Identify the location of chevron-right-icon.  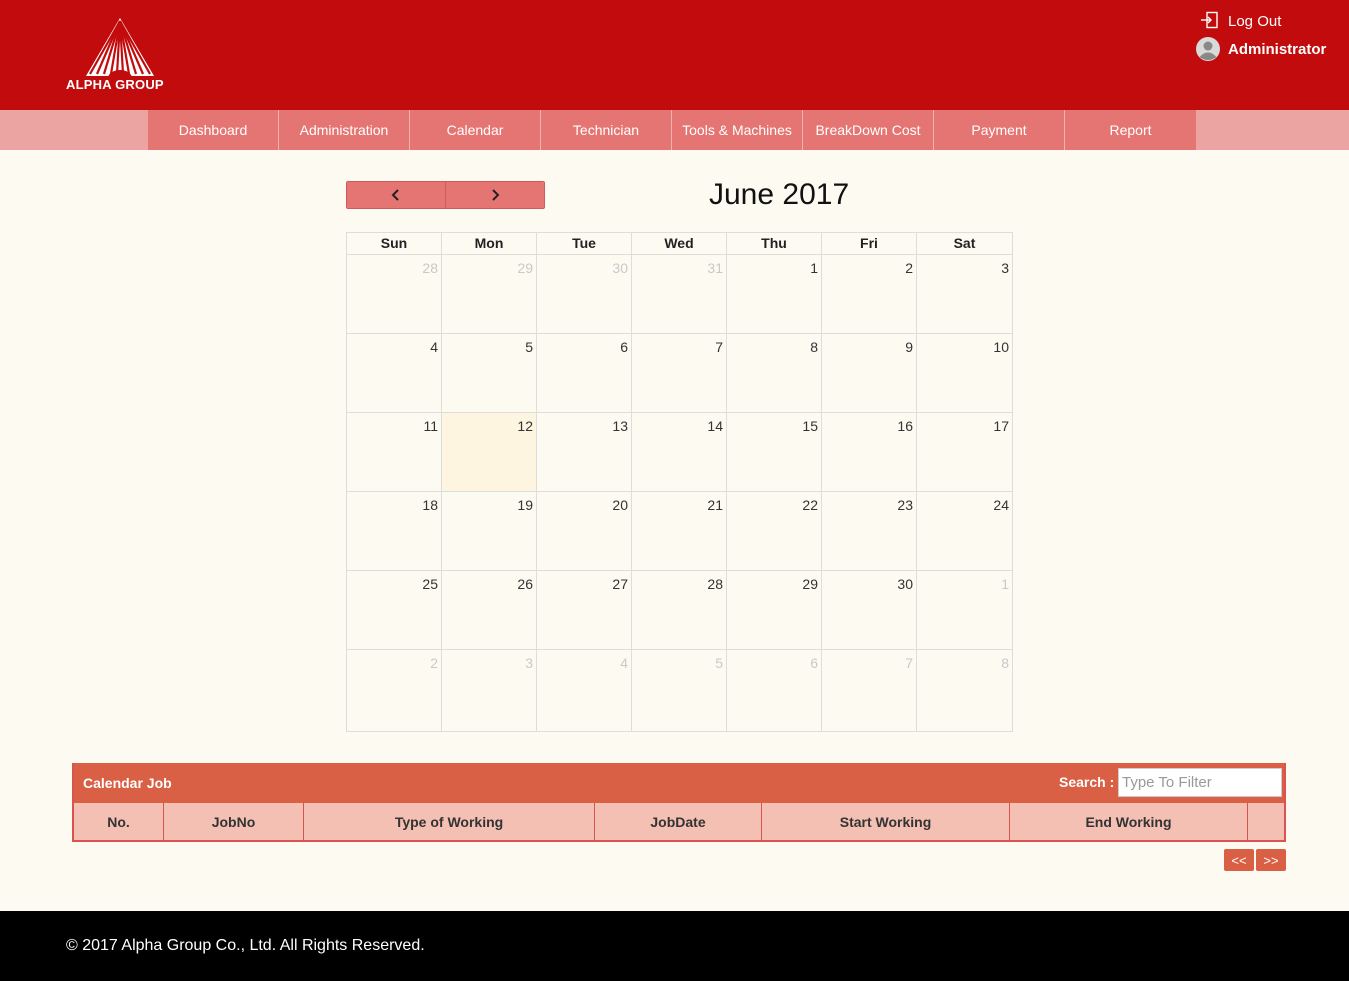
(496, 195).